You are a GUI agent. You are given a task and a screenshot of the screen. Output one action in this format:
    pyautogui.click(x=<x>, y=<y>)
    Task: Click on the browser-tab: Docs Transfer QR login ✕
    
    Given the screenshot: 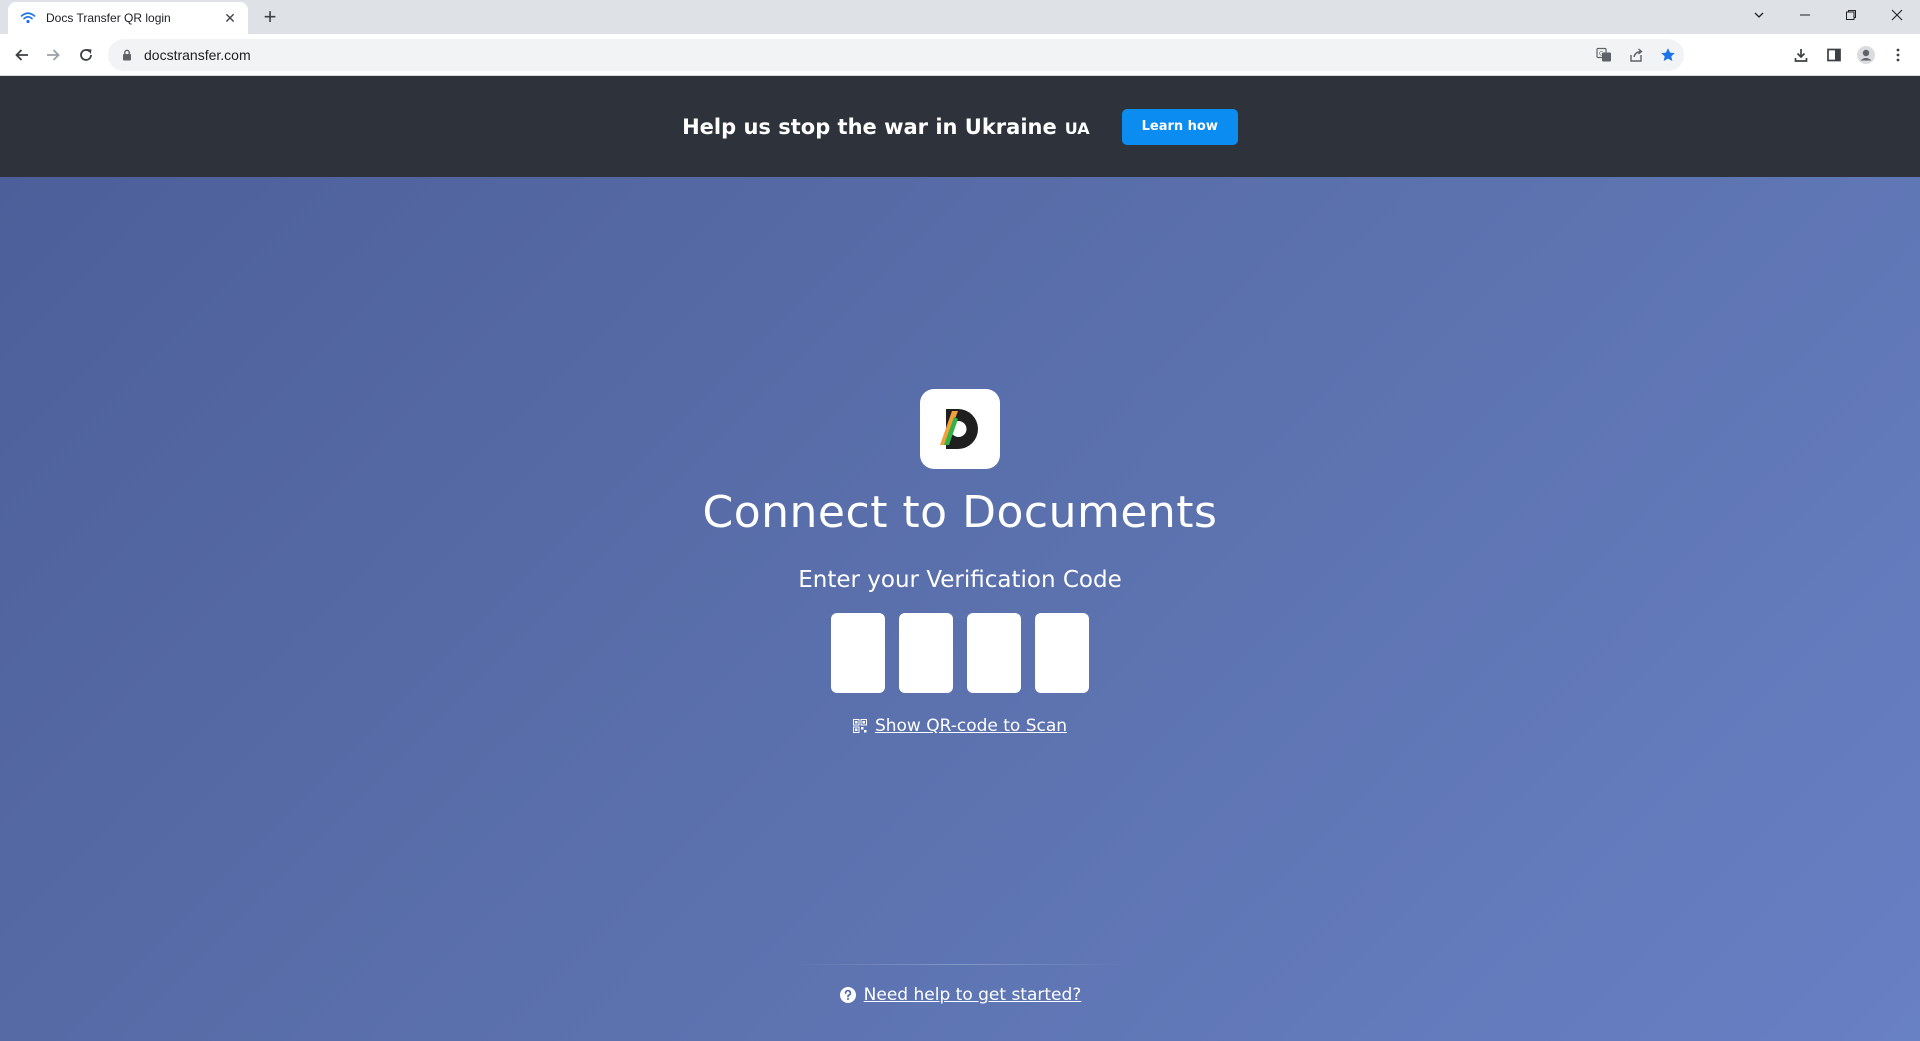 What is the action you would take?
    pyautogui.click(x=128, y=18)
    